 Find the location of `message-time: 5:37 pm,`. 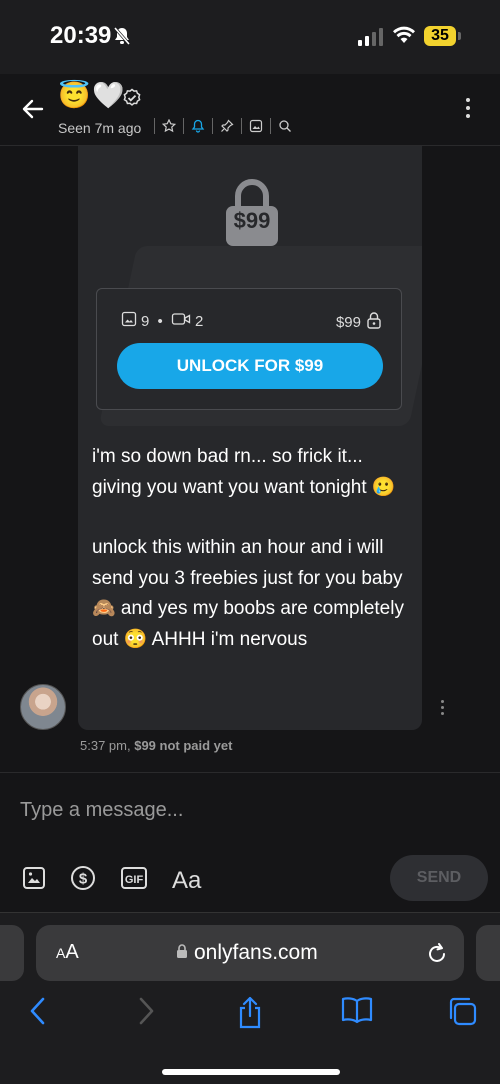

message-time: 5:37 pm, is located at coordinates (105, 745).